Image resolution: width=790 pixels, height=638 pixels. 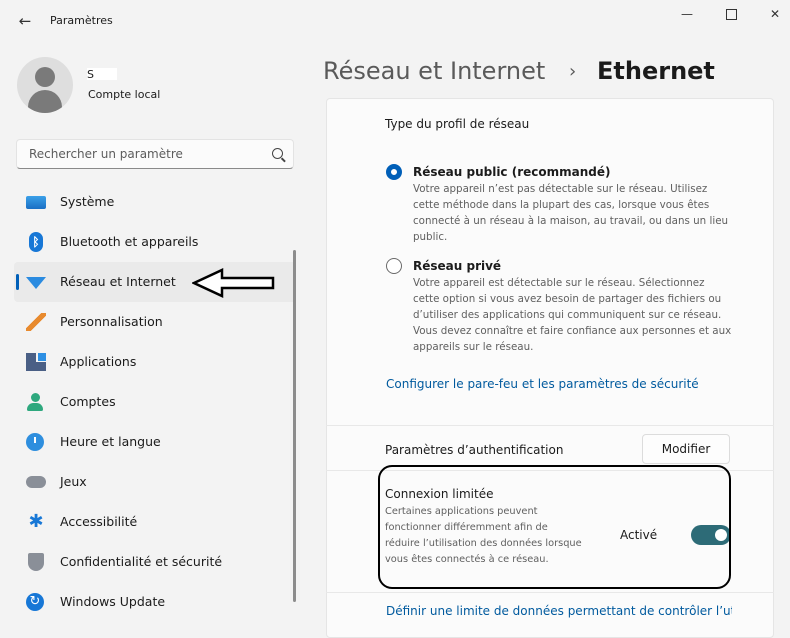 What do you see at coordinates (36, 362) in the screenshot?
I see `apps-icon` at bounding box center [36, 362].